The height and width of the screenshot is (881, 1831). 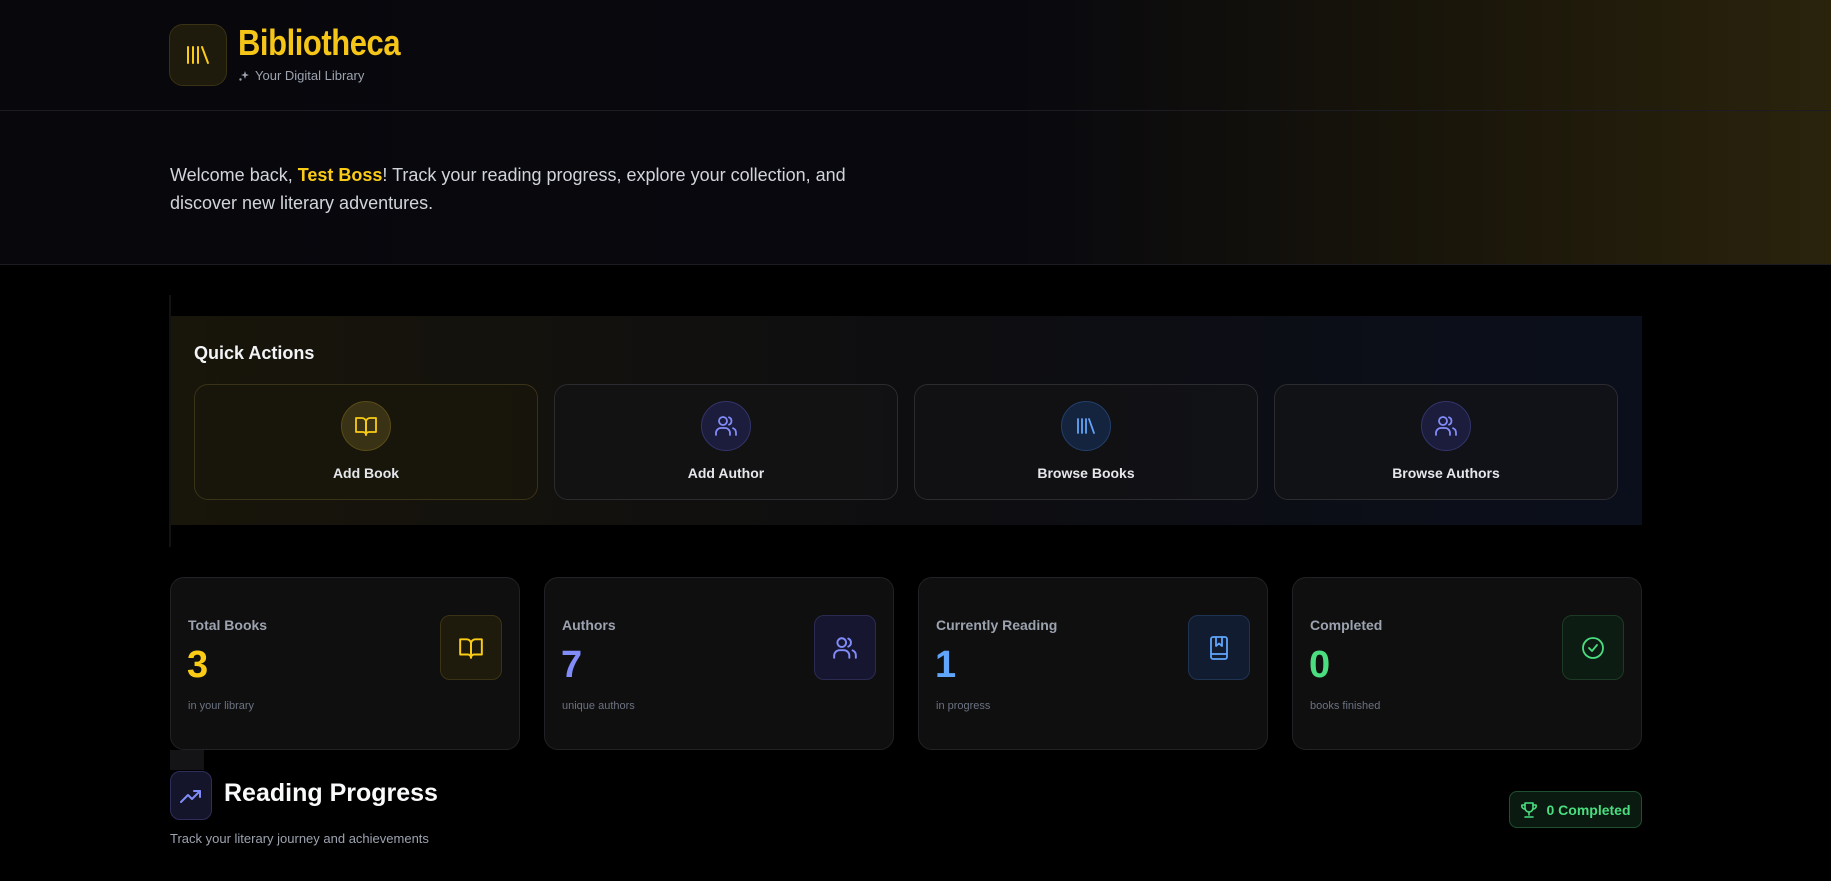 I want to click on trending-up-icon, so click(x=190, y=796).